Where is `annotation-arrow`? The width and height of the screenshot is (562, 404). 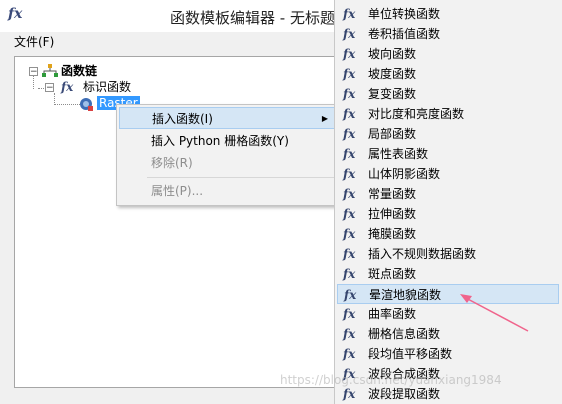
annotation-arrow is located at coordinates (494, 313).